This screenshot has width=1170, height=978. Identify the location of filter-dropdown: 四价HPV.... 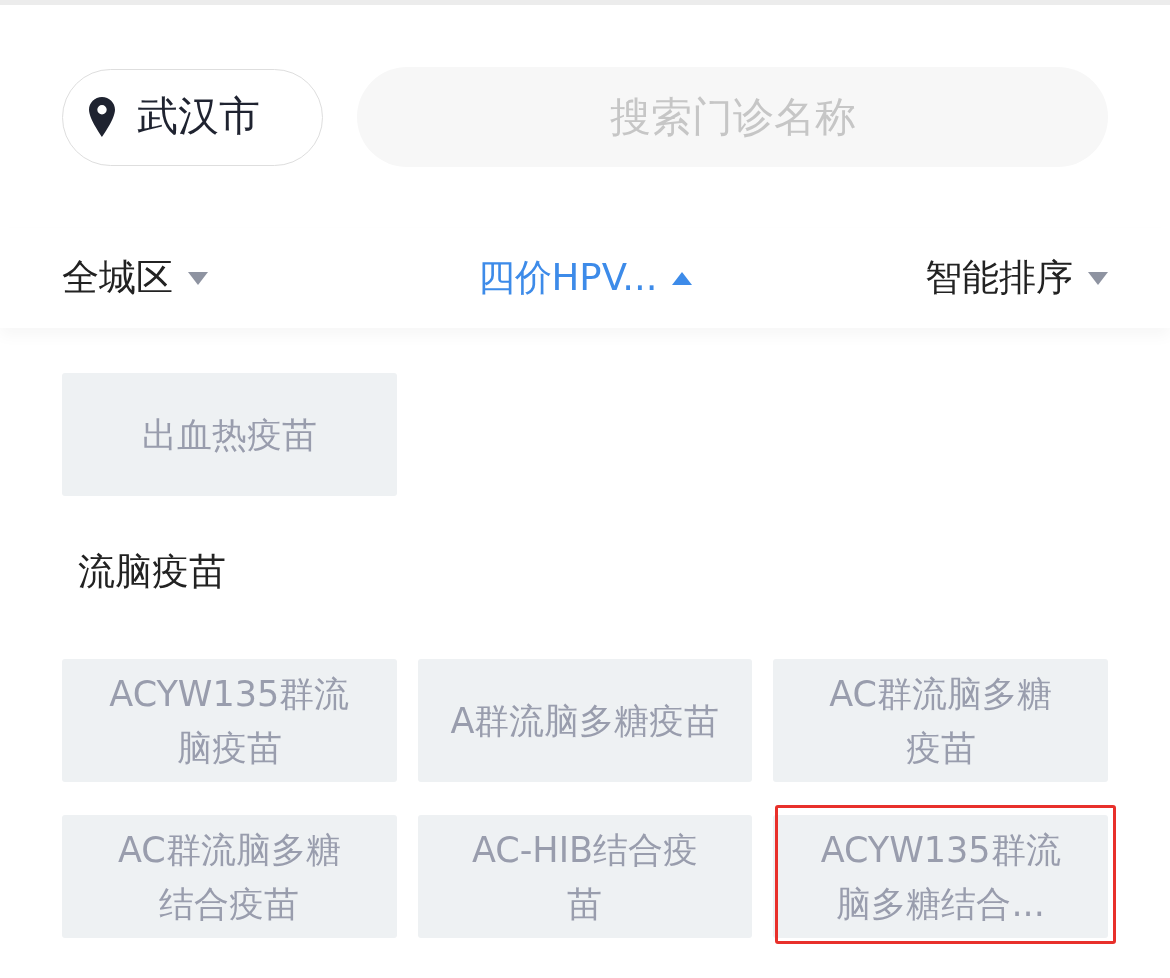
(585, 278).